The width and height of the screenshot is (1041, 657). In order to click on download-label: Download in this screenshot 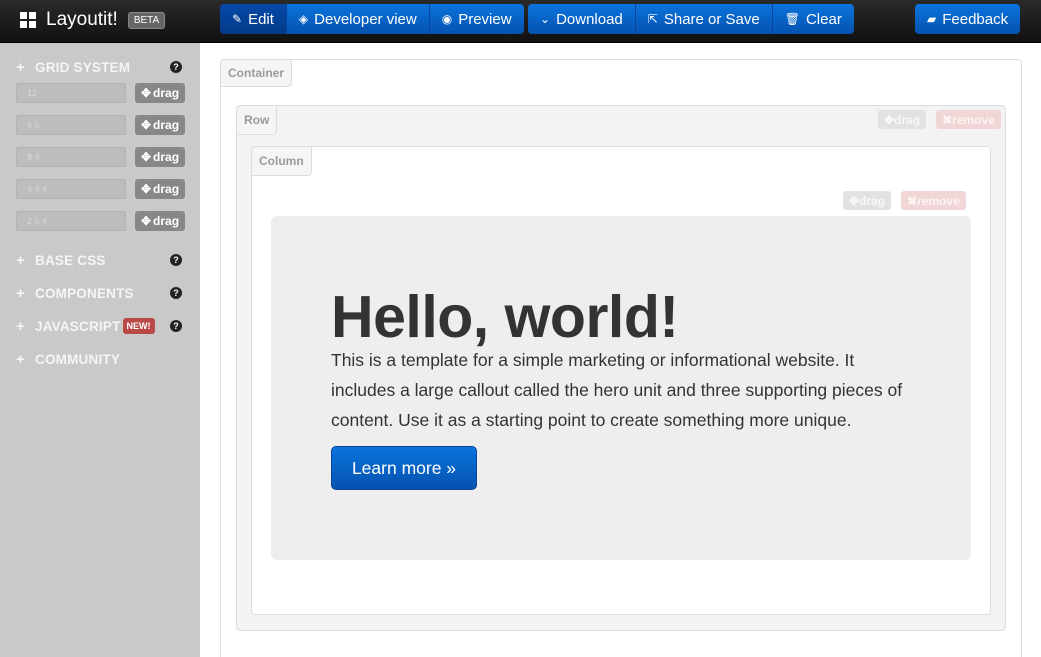, I will do `click(589, 19)`.